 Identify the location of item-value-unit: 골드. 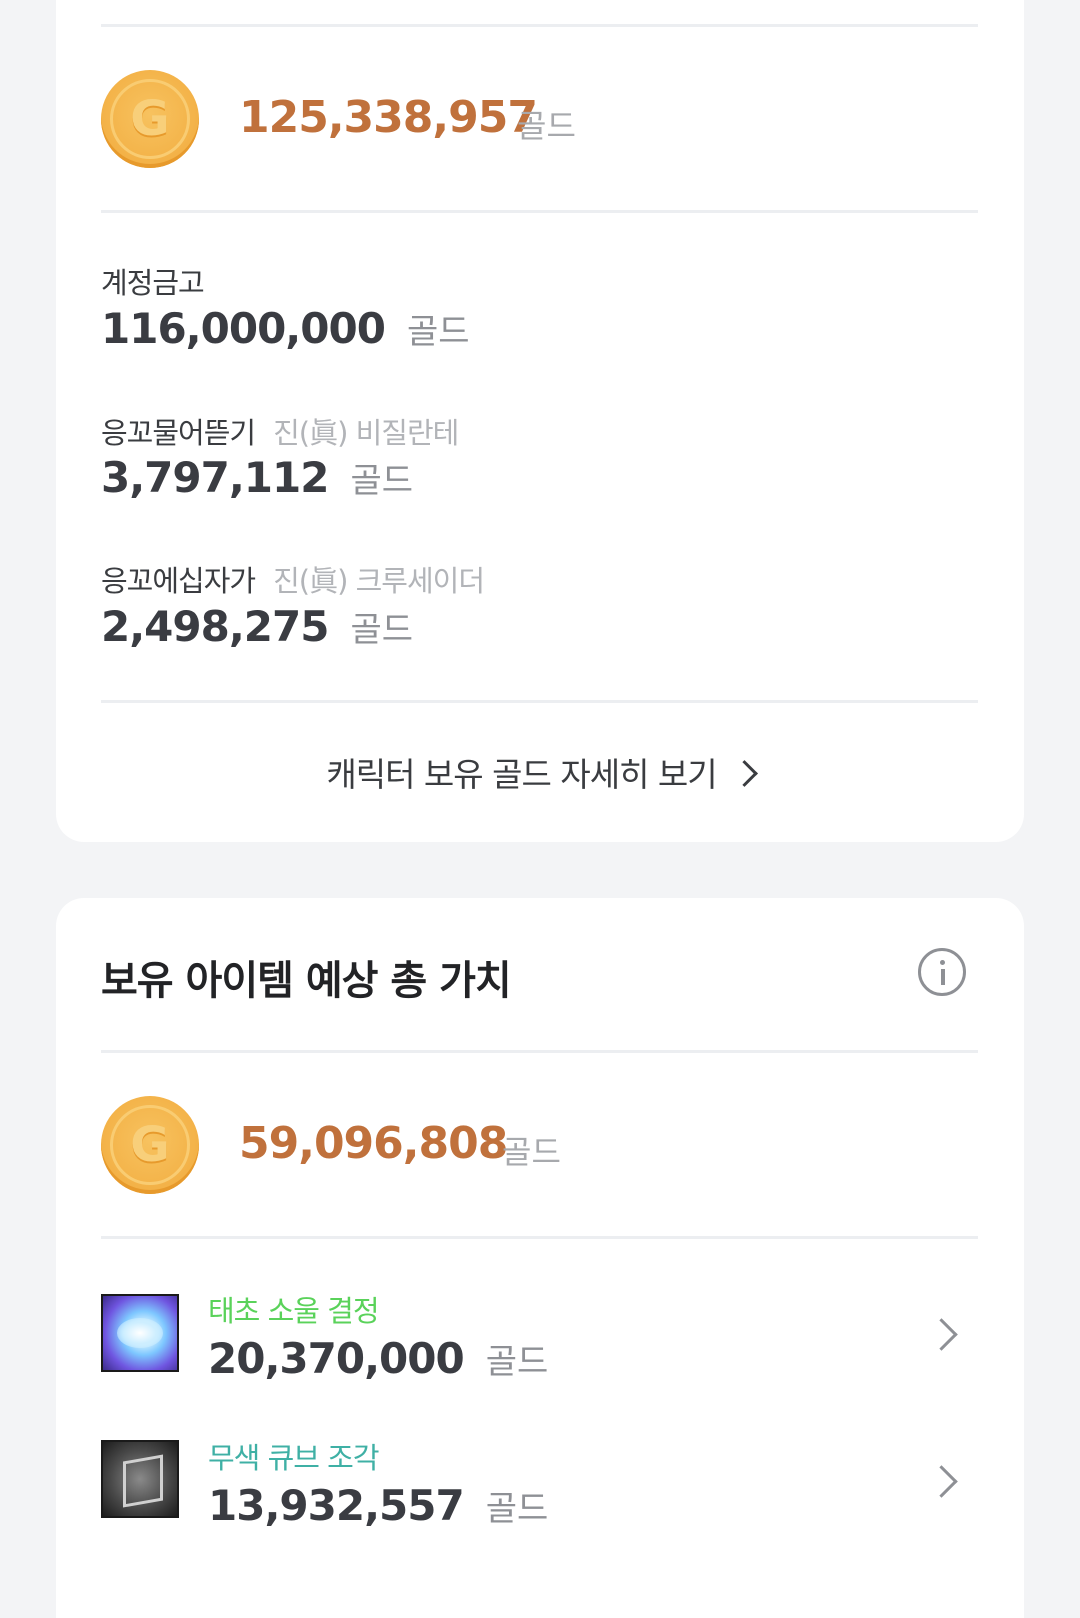
(531, 1152).